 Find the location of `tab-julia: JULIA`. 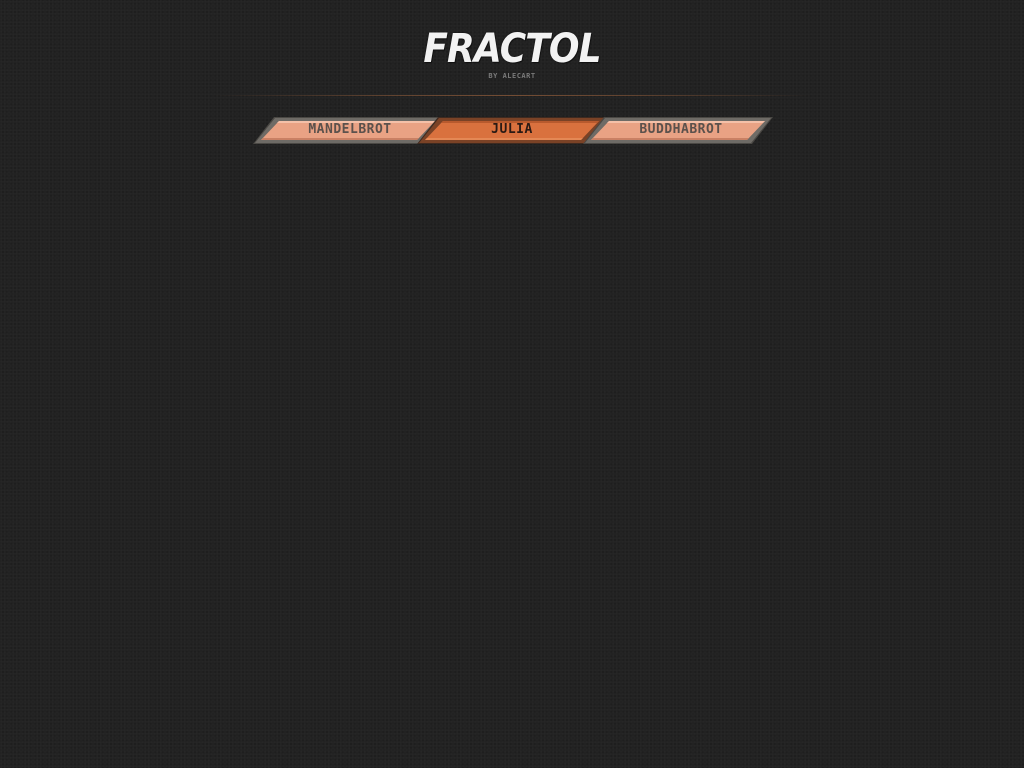

tab-julia: JULIA is located at coordinates (512, 130).